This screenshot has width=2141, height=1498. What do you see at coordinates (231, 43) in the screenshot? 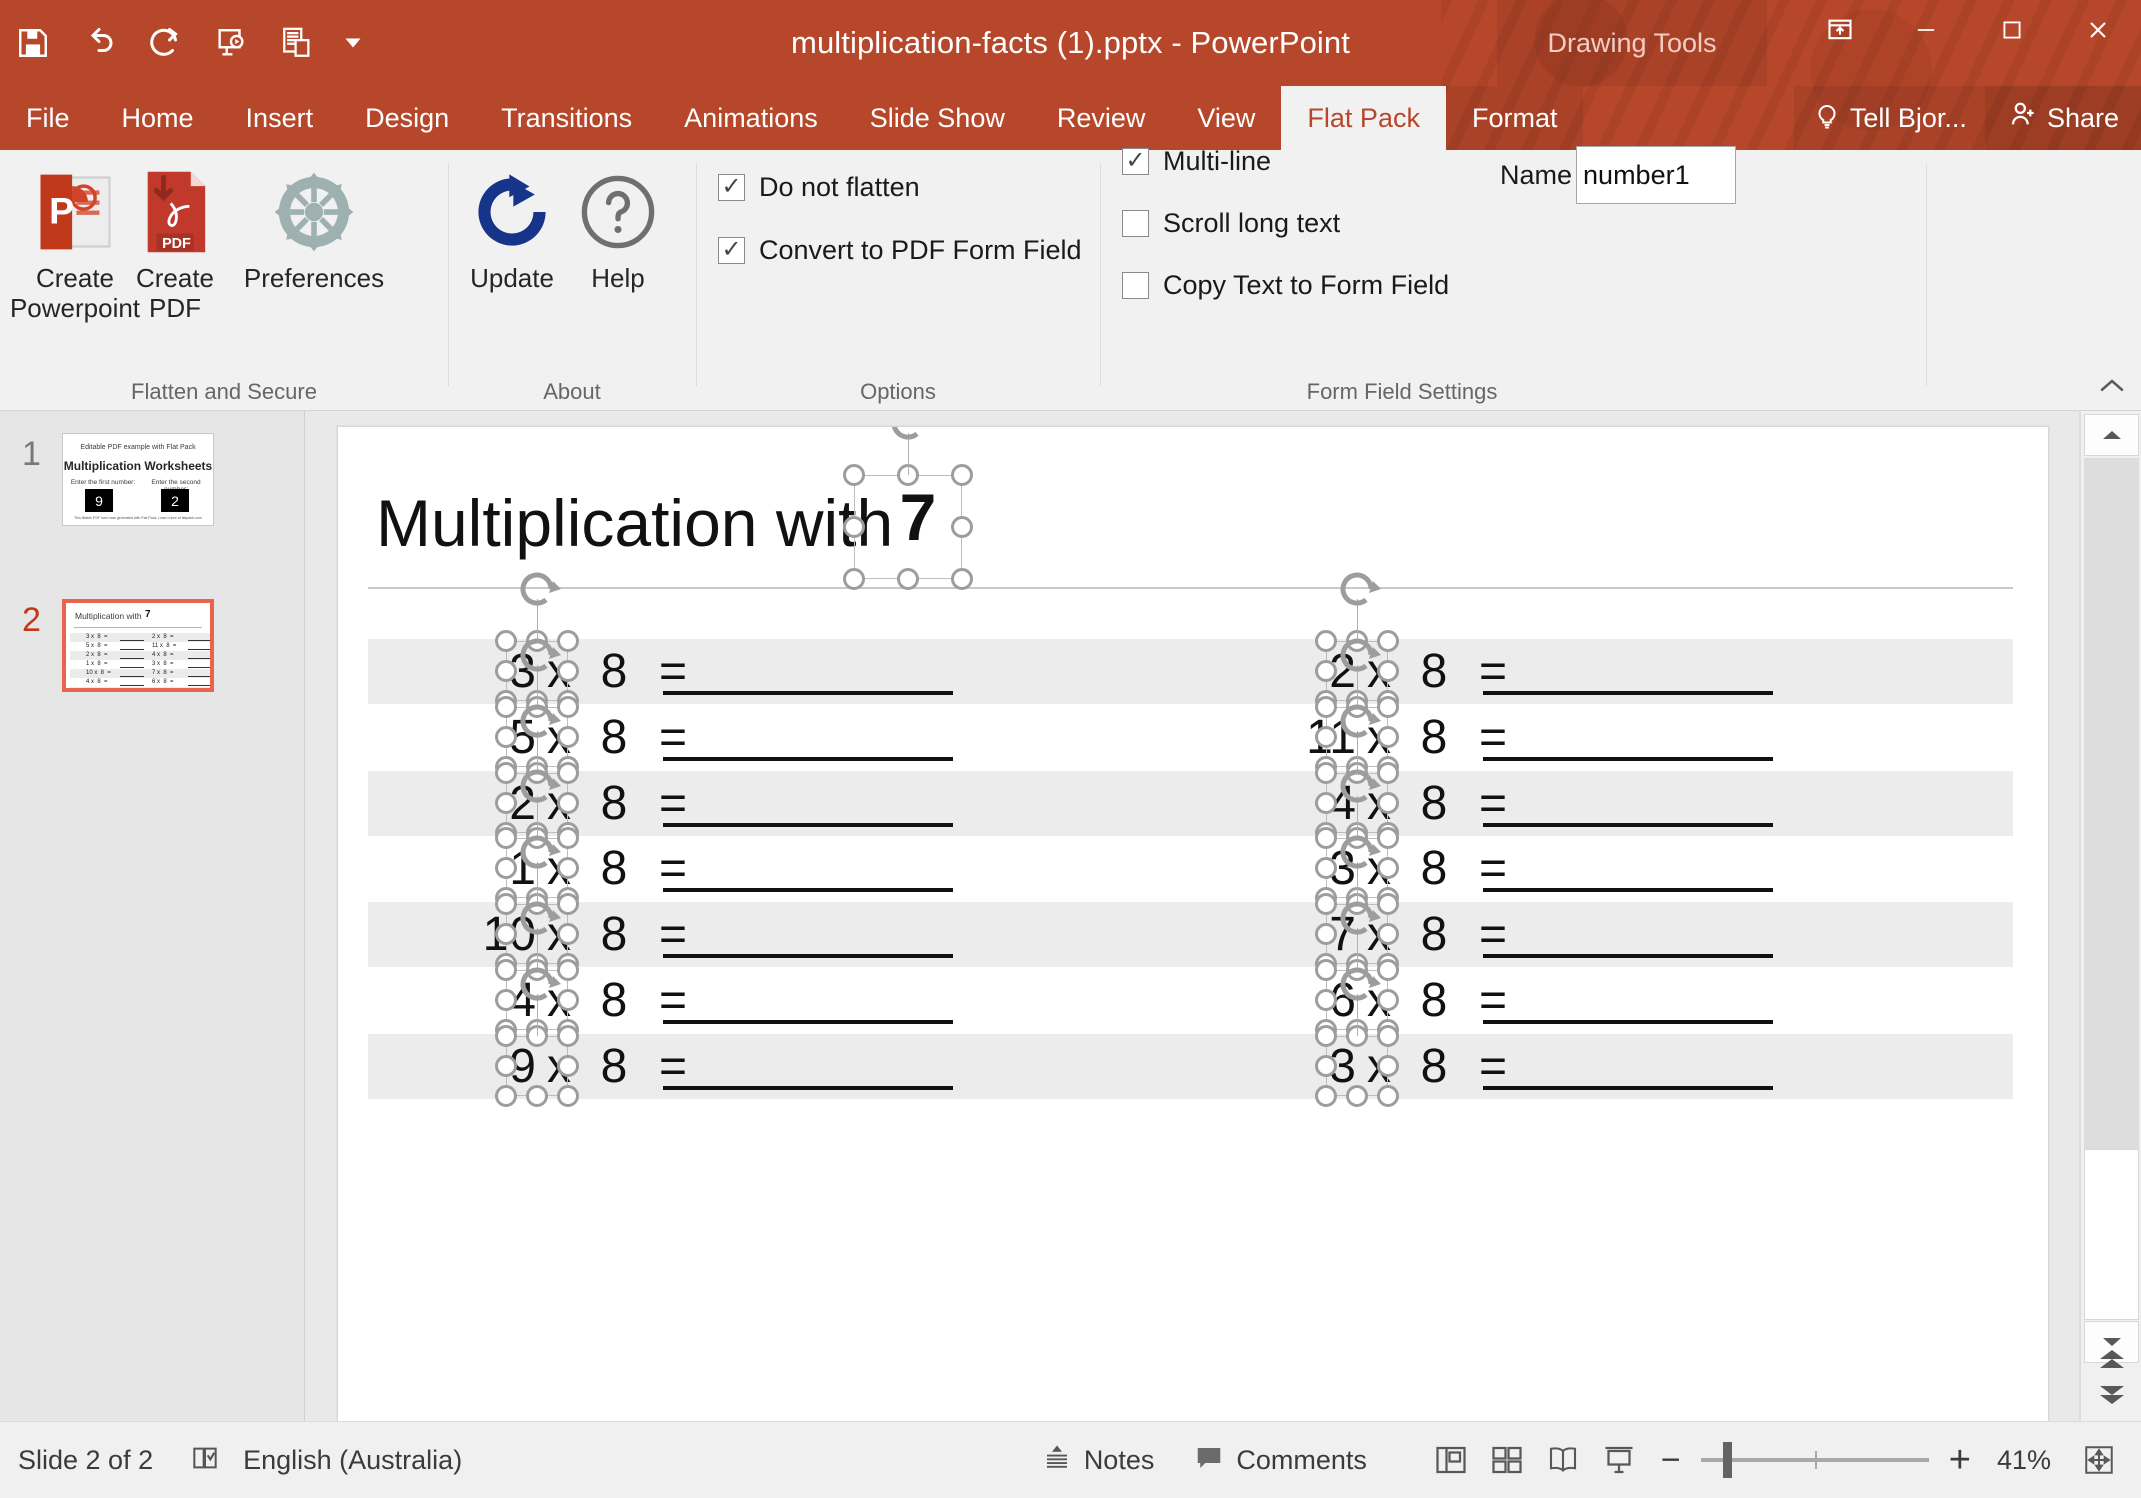
I see `start-from-beginning-icon` at bounding box center [231, 43].